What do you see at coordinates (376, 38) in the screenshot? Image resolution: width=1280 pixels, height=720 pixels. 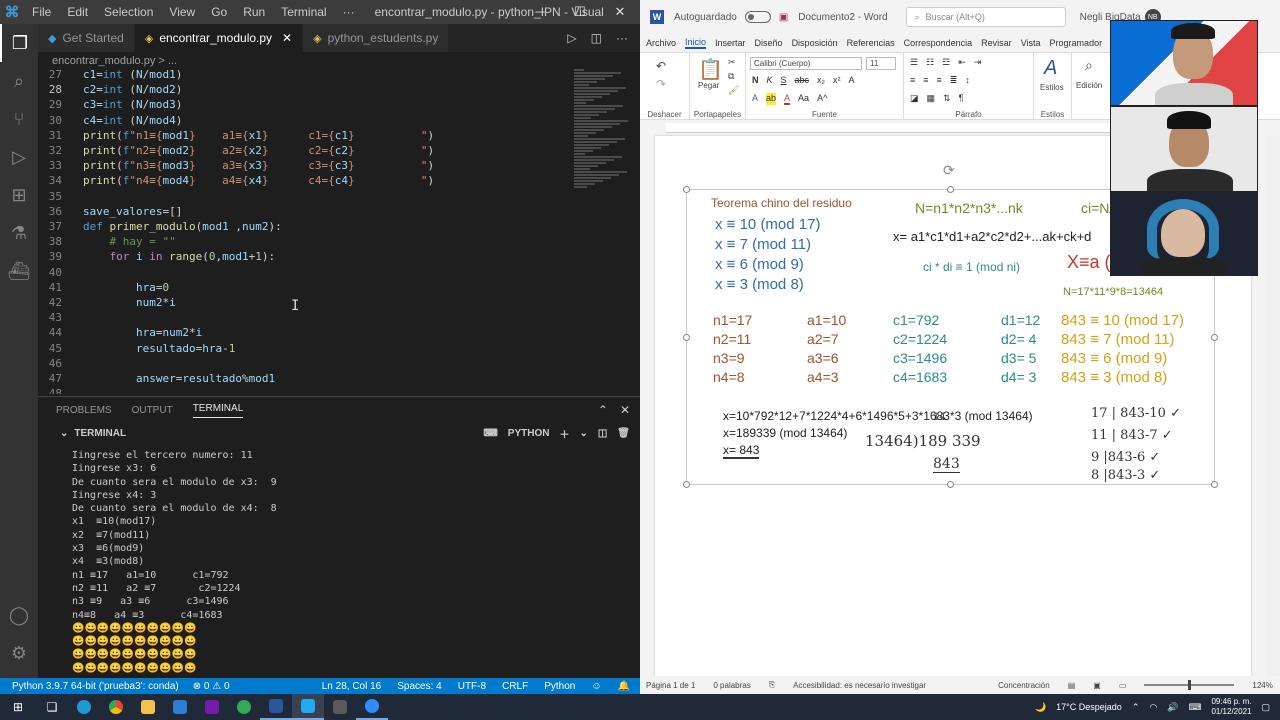 I see `tab-python-estudents: ◈ python_estudents.py` at bounding box center [376, 38].